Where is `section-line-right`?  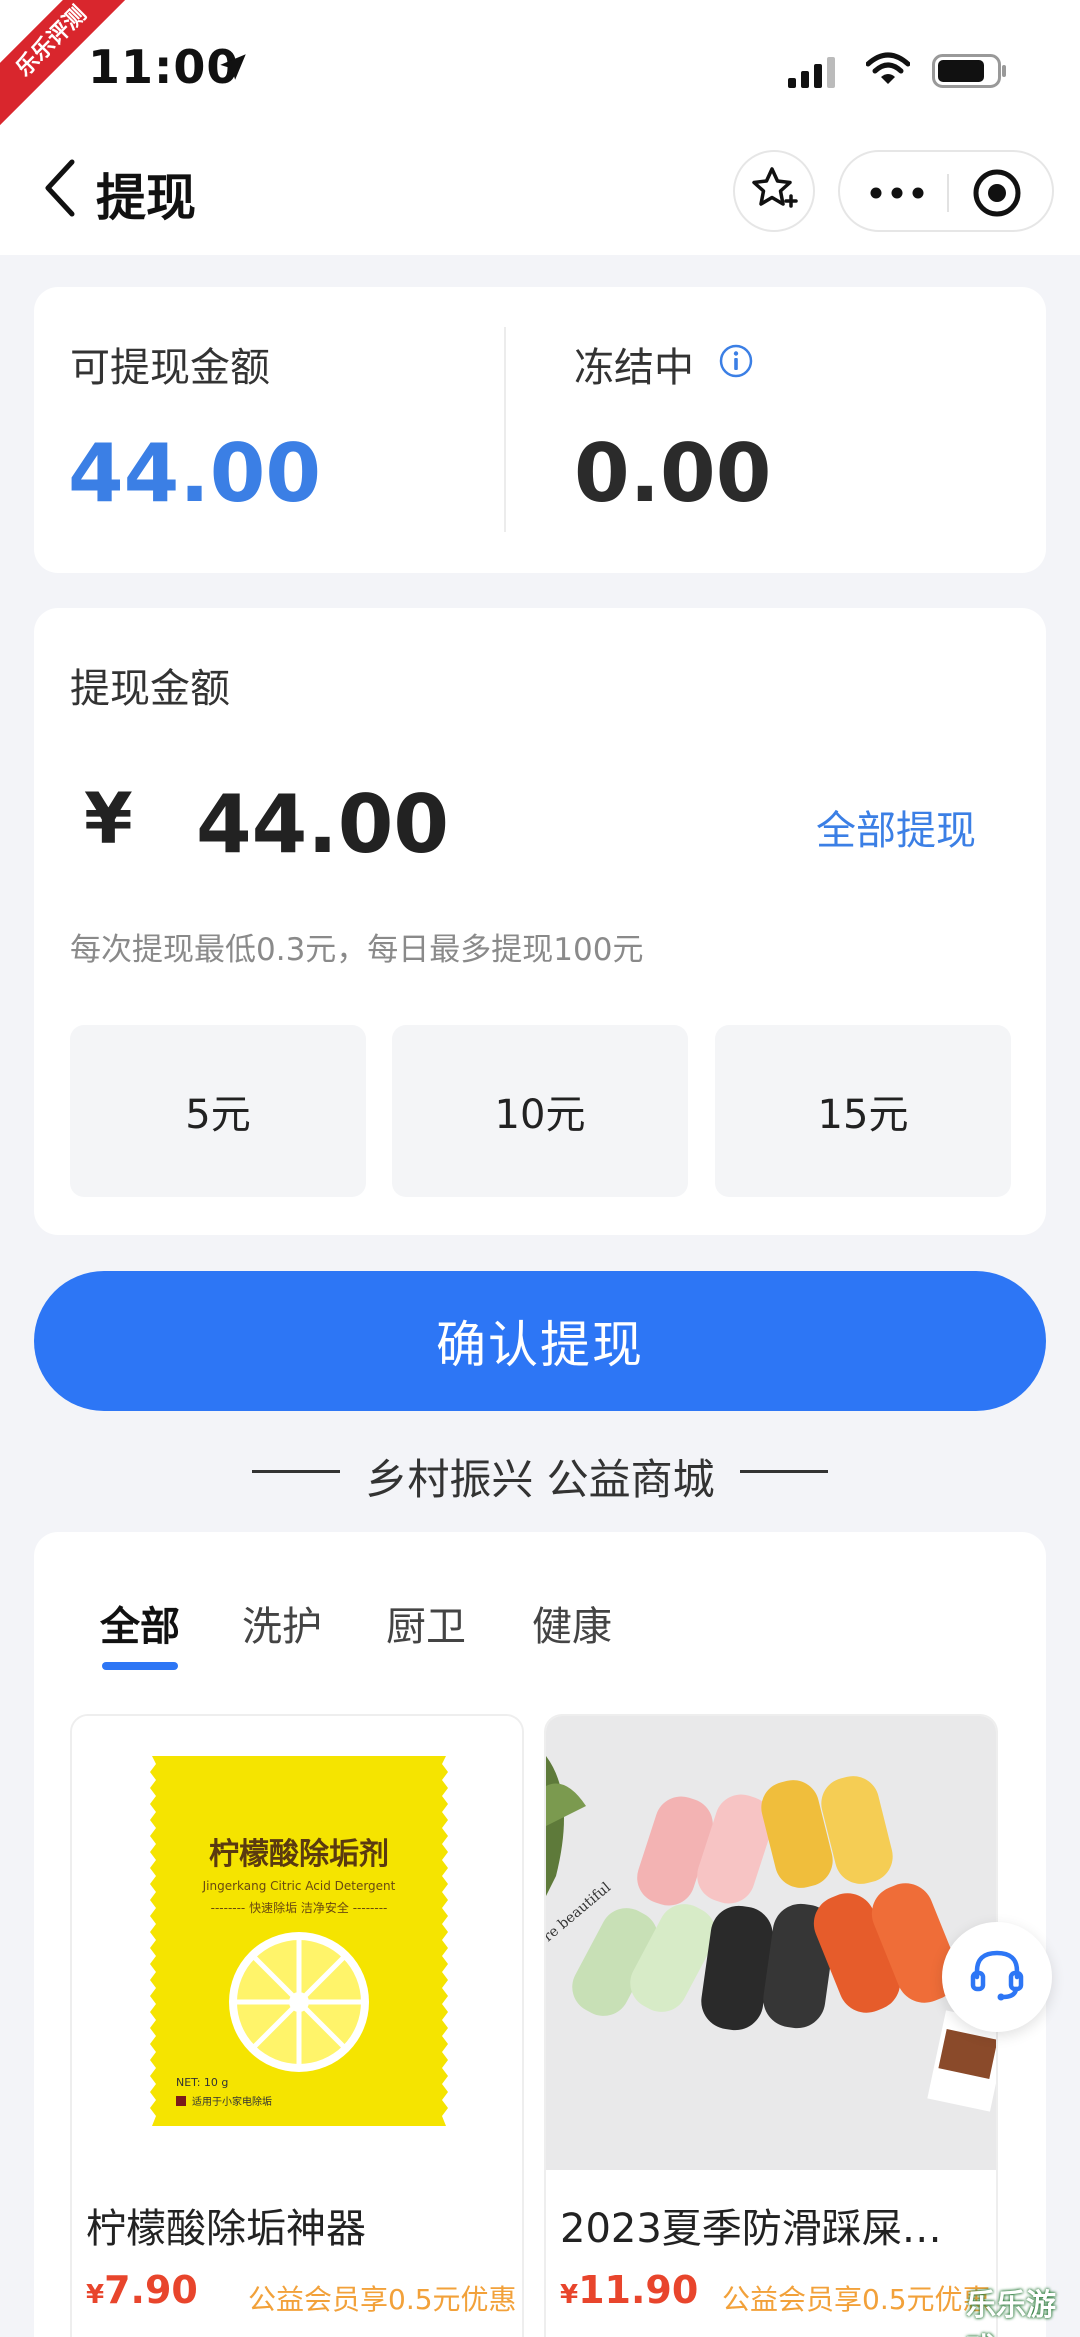
section-line-right is located at coordinates (784, 1471).